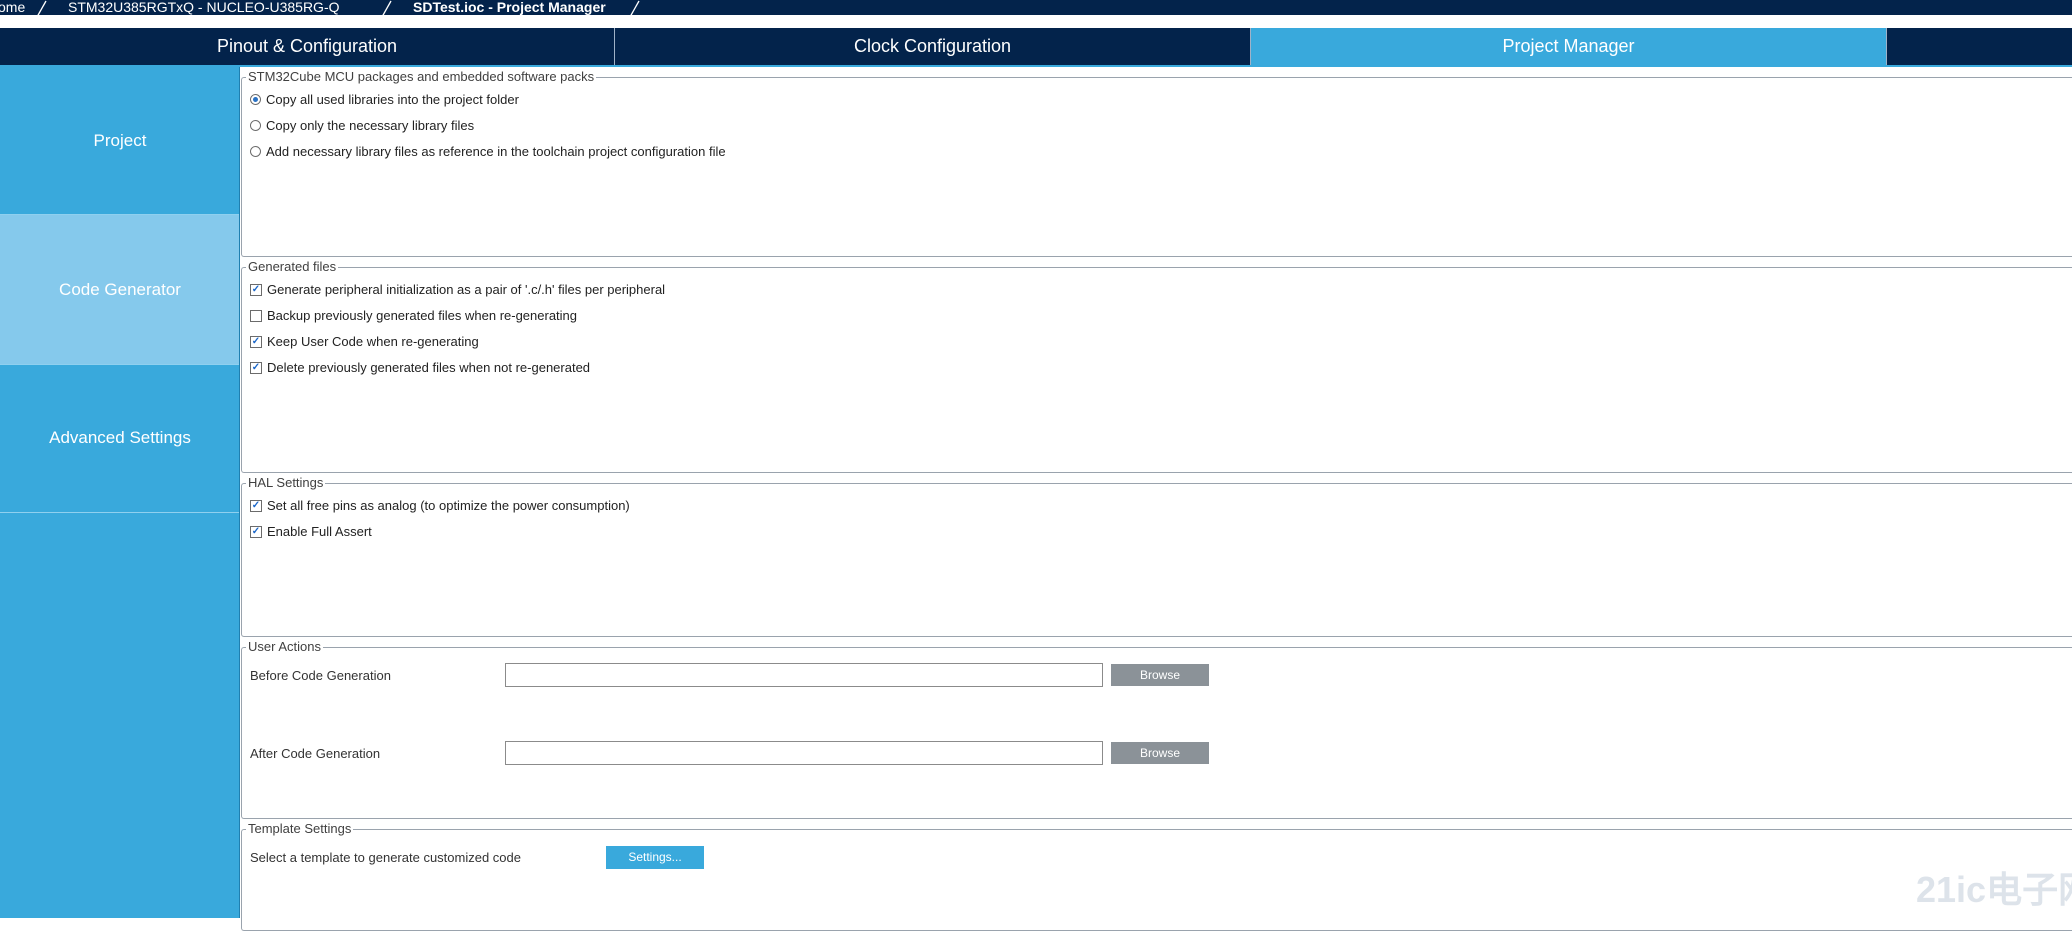  What do you see at coordinates (1160, 675) in the screenshot?
I see `before-generation-browse-button: Browse` at bounding box center [1160, 675].